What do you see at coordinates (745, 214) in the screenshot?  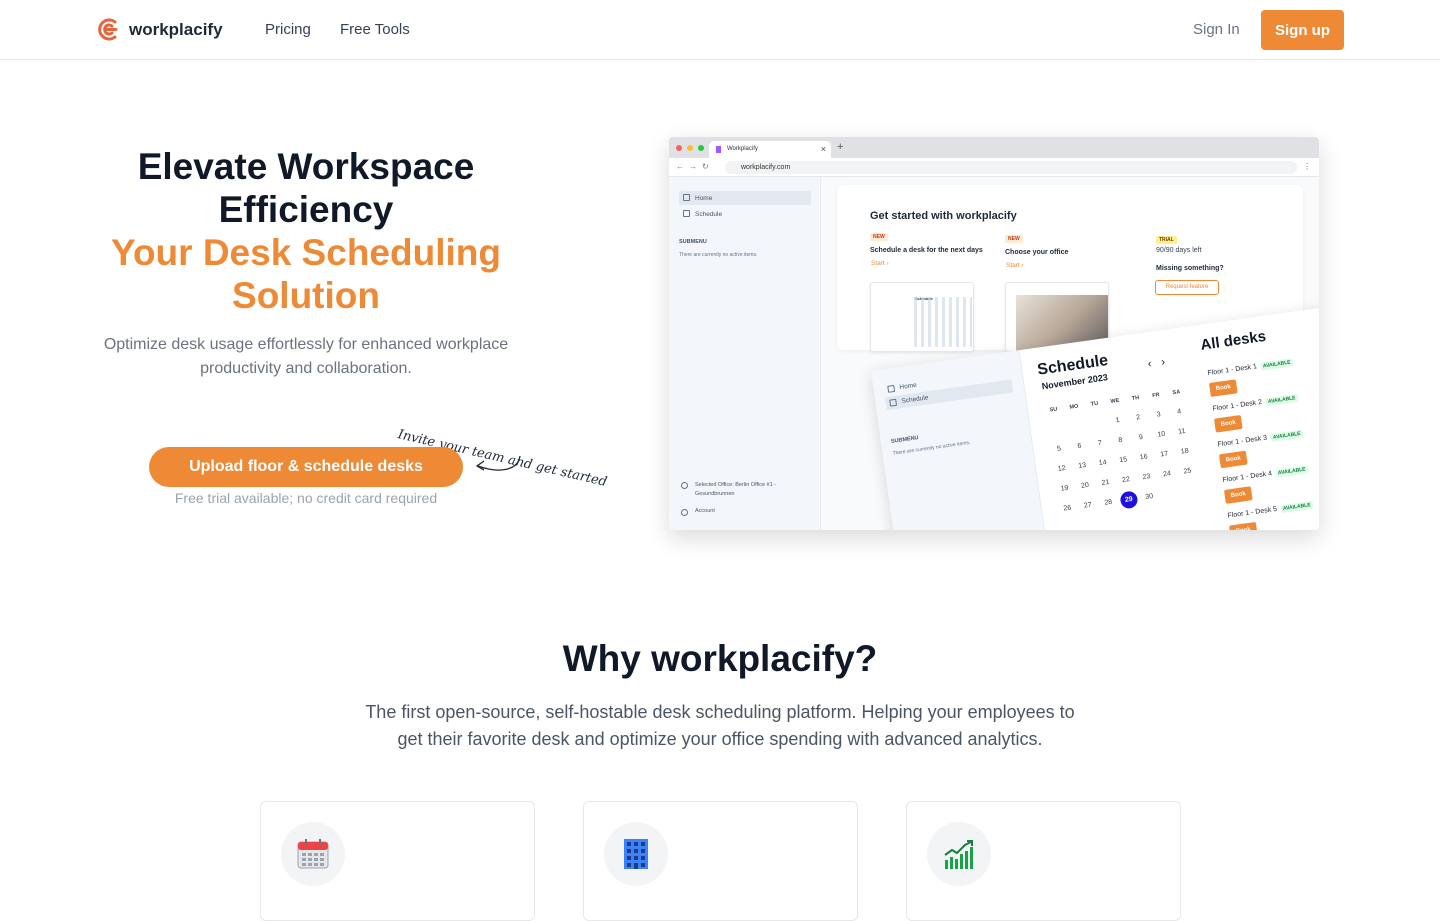 I see `sidebar-item-schedule: Schedule` at bounding box center [745, 214].